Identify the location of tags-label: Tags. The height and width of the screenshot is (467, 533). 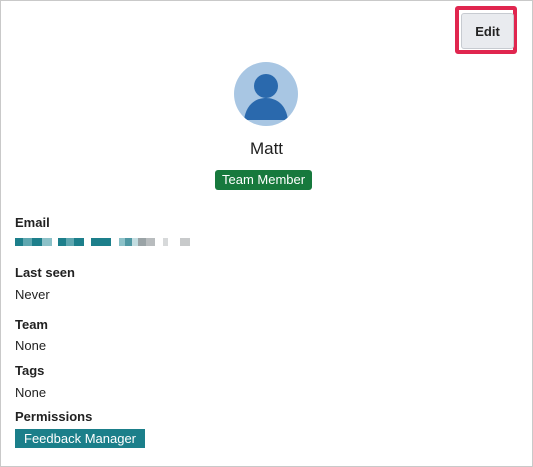
(30, 370).